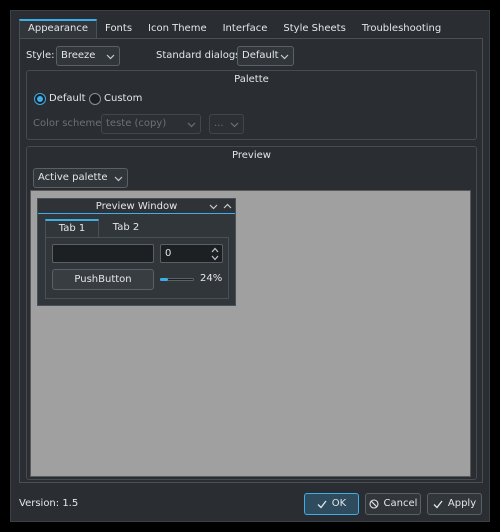 This screenshot has width=500, height=532. Describe the element at coordinates (168, 253) in the screenshot. I see `spinbox-value: 0` at that location.